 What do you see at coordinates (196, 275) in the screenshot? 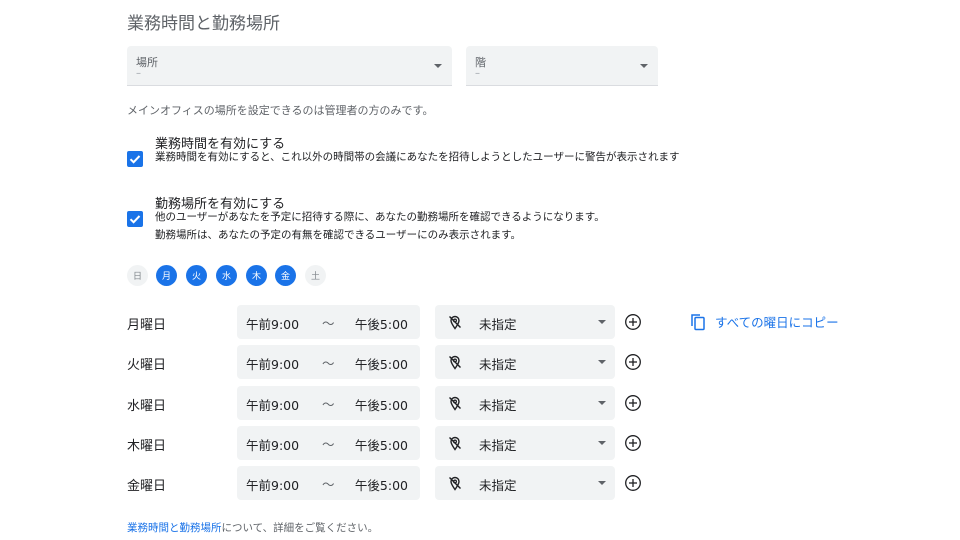
I see `weekday-tuesday: 火` at bounding box center [196, 275].